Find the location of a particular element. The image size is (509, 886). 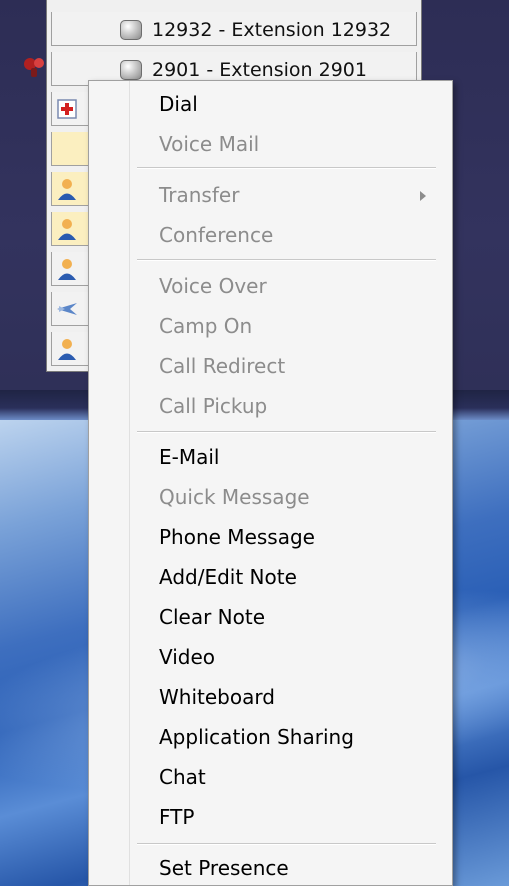

airplane-icon is located at coordinates (67, 309).